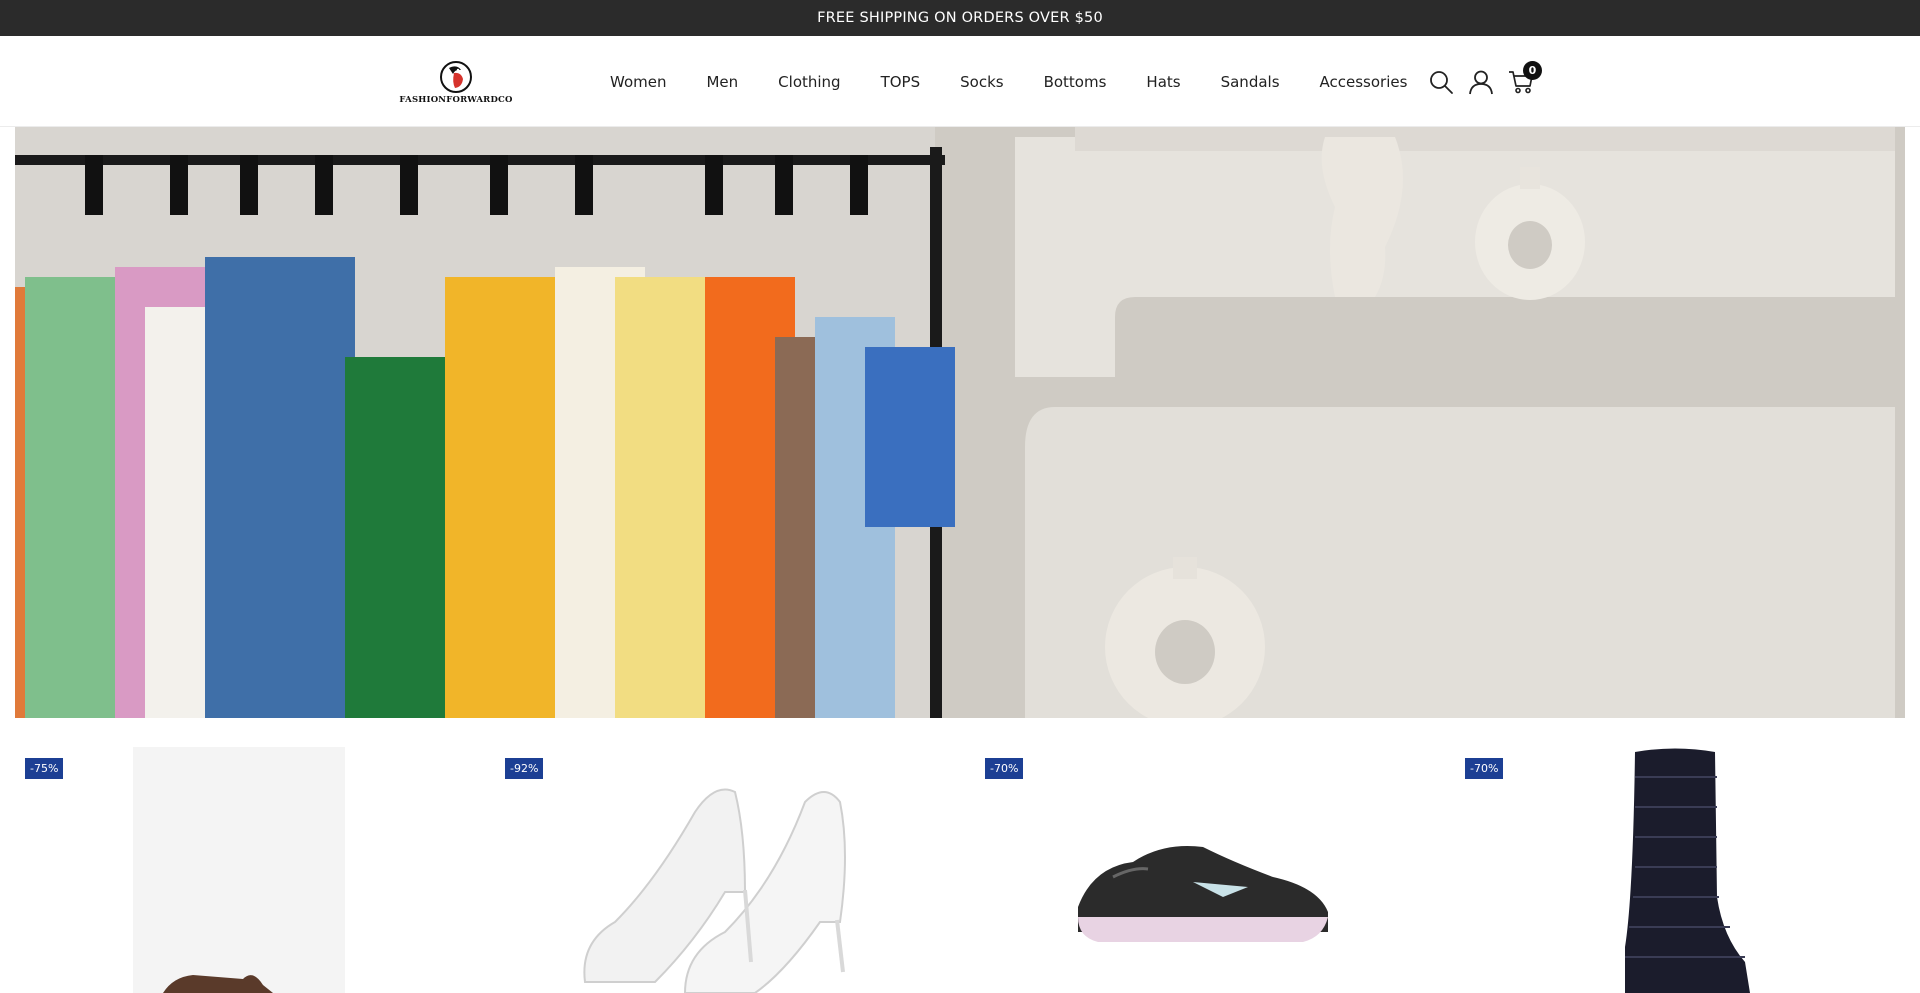  What do you see at coordinates (714, 890) in the screenshot?
I see `white-pump-image` at bounding box center [714, 890].